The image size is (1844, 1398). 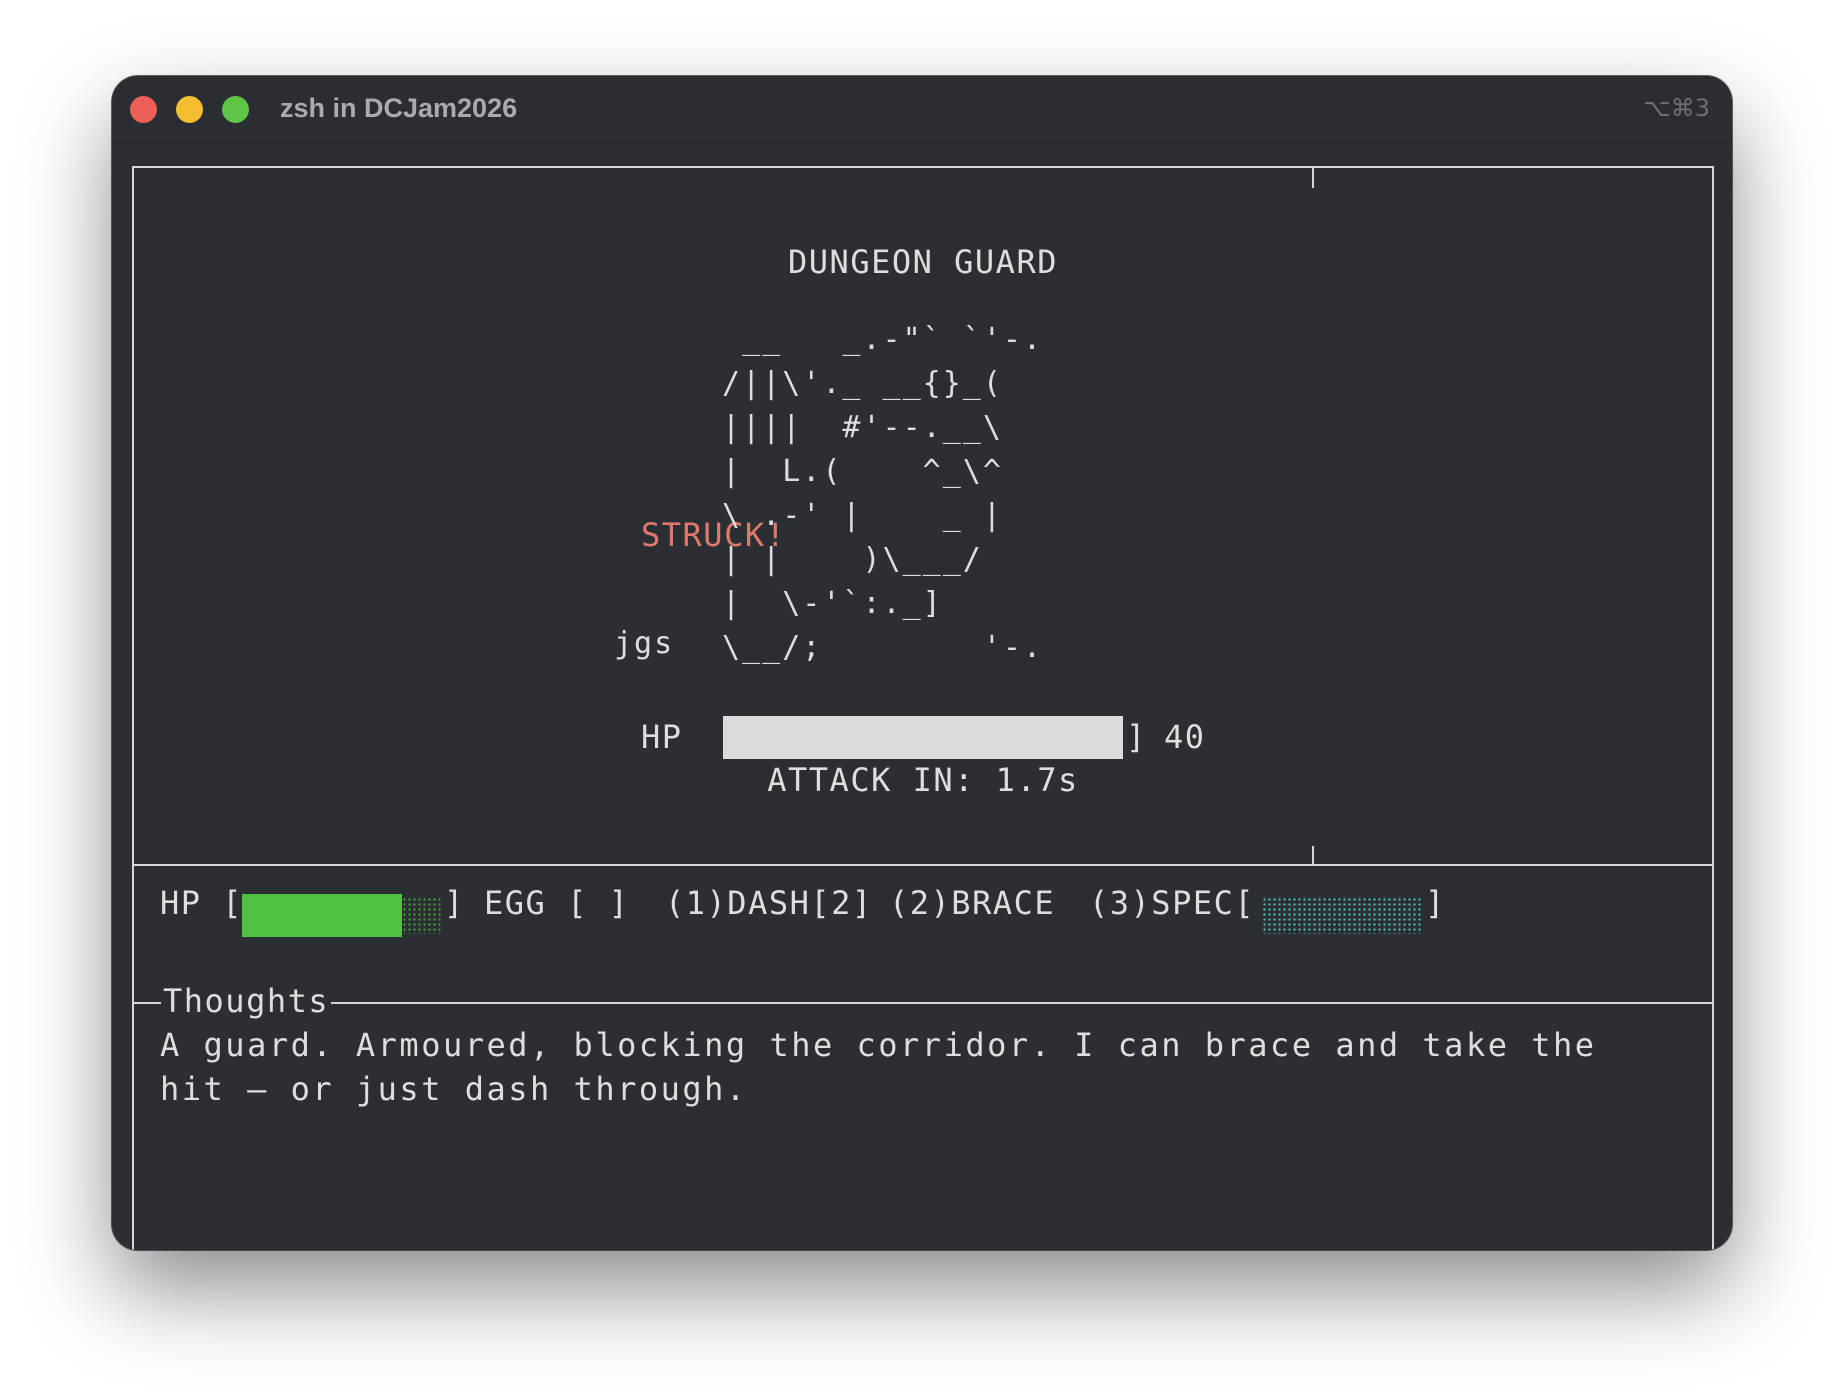 What do you see at coordinates (422, 915) in the screenshot?
I see `player-hp-empty` at bounding box center [422, 915].